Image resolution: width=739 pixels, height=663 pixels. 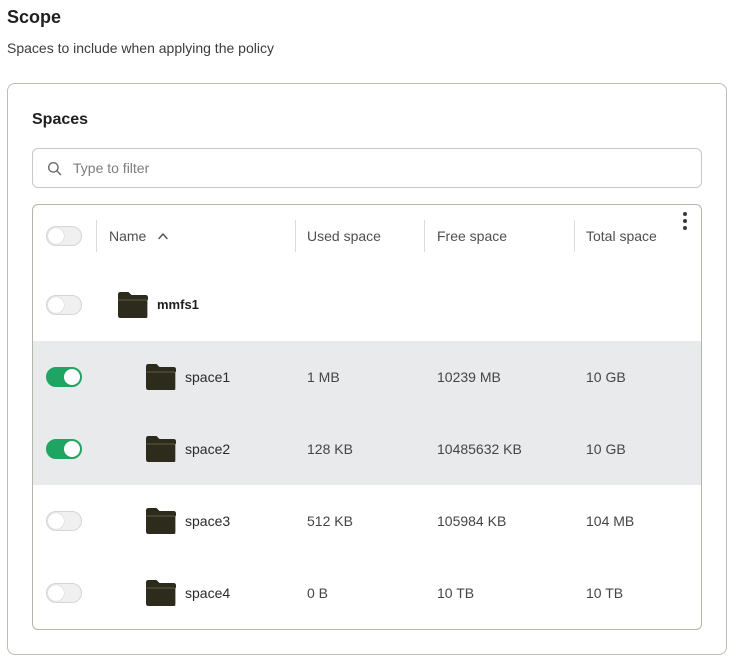 What do you see at coordinates (330, 521) in the screenshot?
I see `row-used-space: 512 KB` at bounding box center [330, 521].